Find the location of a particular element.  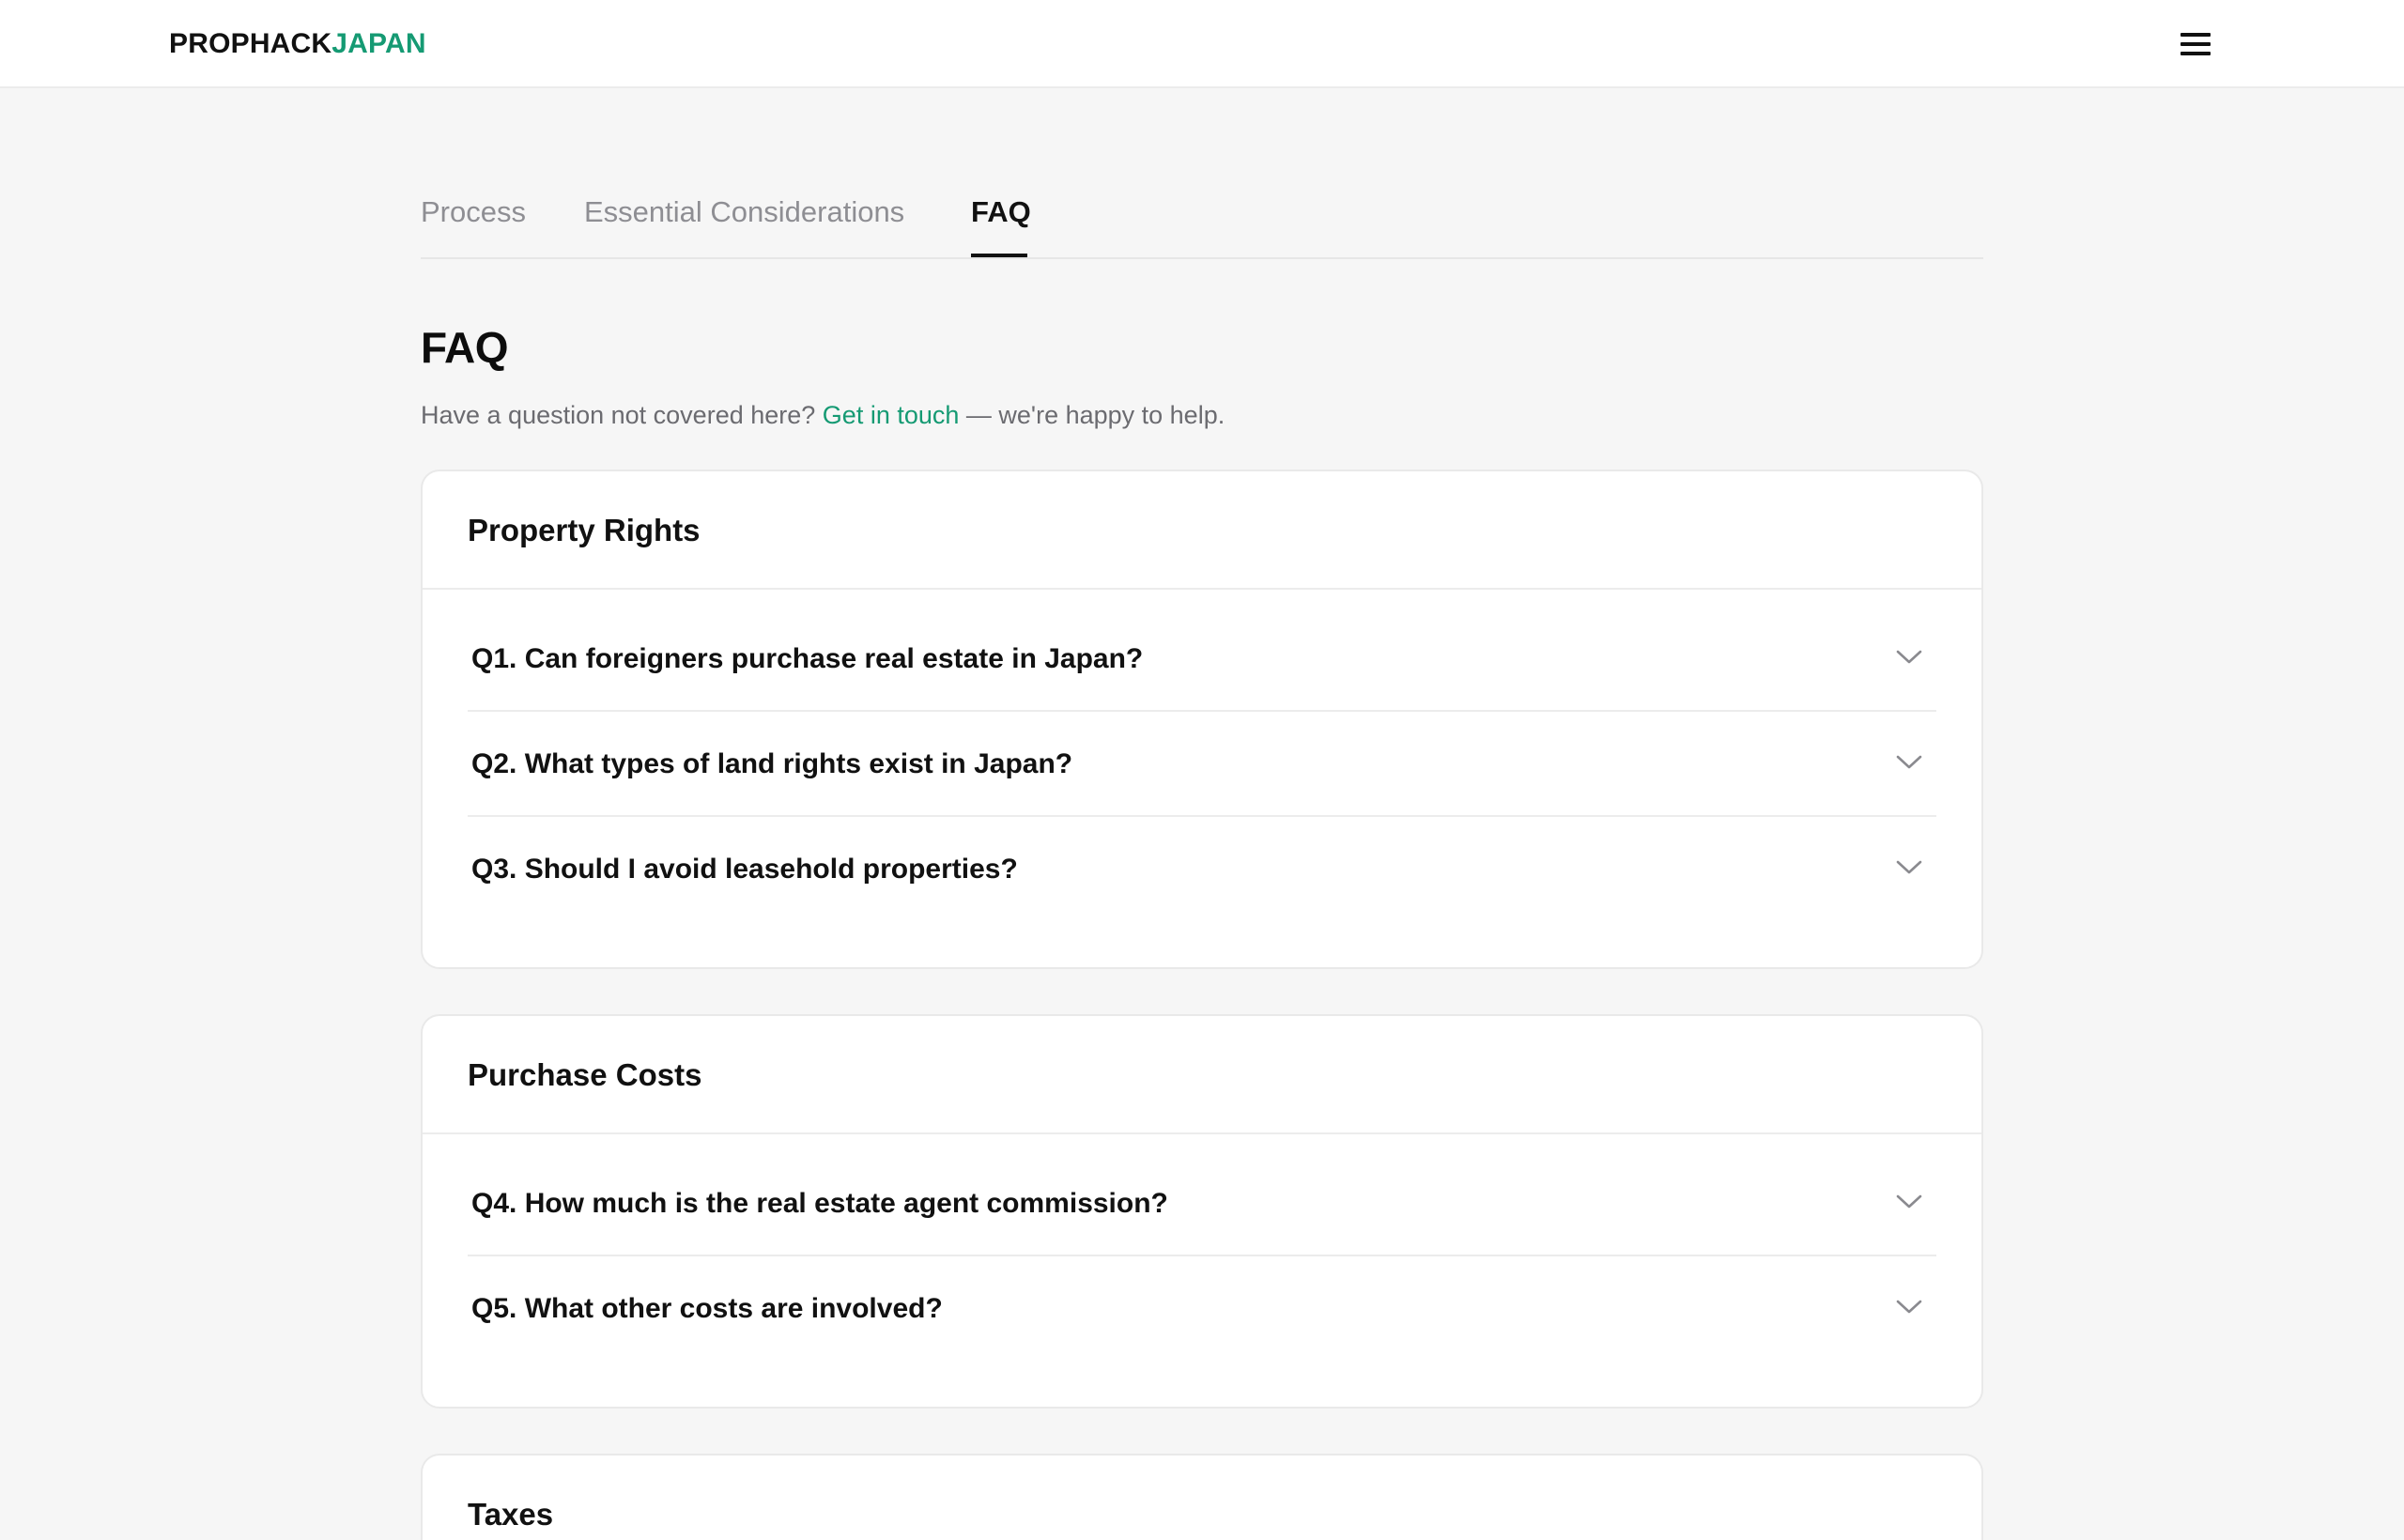

tab-faq: FAQ is located at coordinates (1001, 212).